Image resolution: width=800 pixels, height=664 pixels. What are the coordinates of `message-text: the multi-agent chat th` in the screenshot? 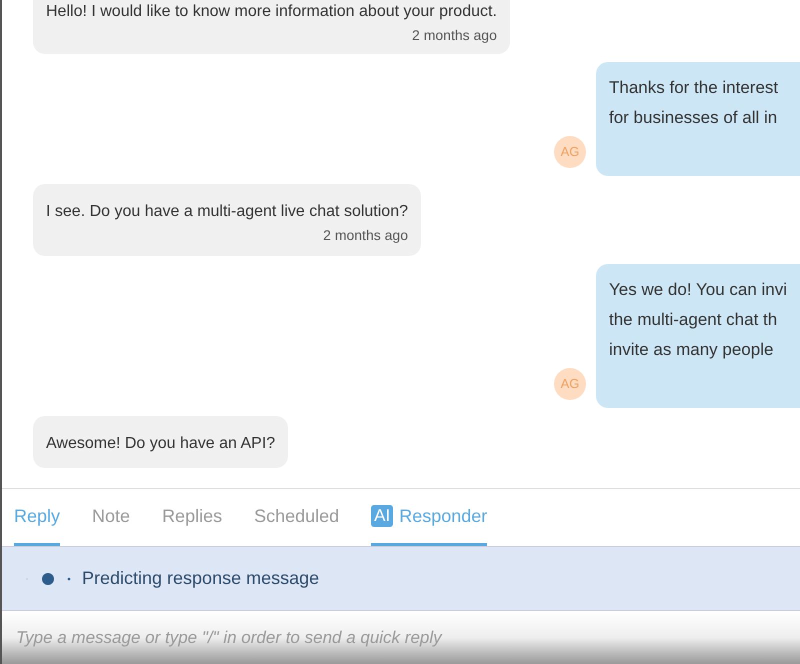 It's located at (693, 320).